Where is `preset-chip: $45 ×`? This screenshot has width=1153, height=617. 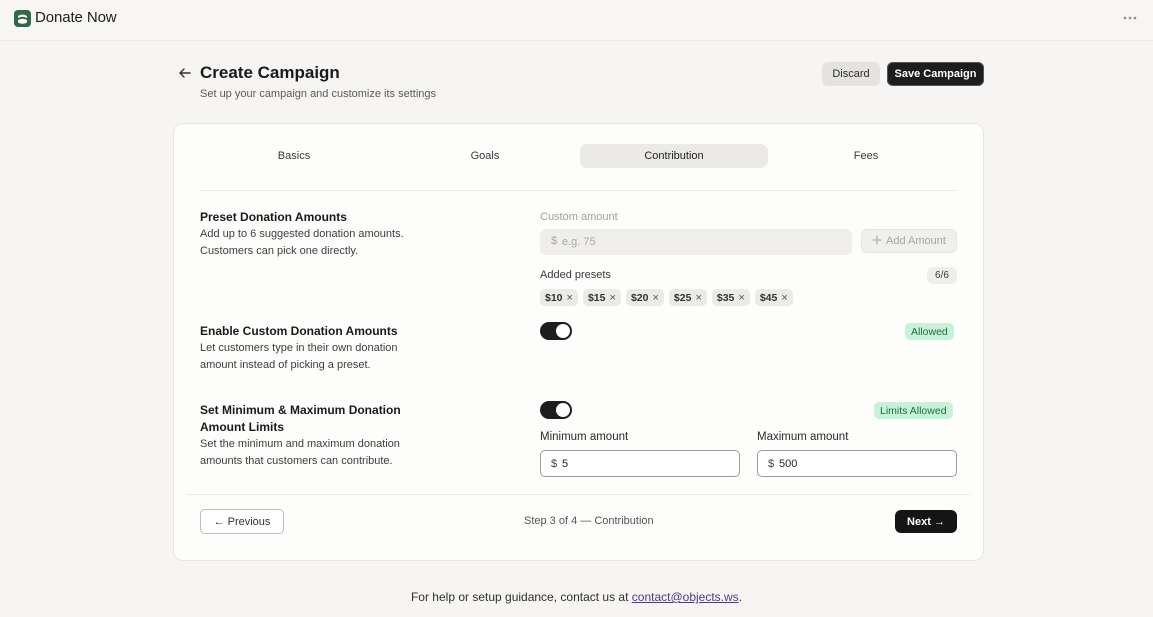 preset-chip: $45 × is located at coordinates (773, 297).